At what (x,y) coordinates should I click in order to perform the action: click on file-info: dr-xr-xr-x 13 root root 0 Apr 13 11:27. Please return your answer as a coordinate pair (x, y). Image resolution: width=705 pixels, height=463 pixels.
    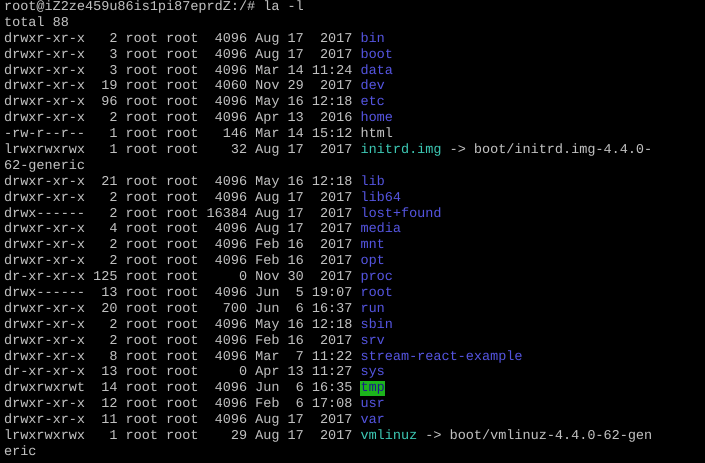
    Looking at the image, I should click on (178, 372).